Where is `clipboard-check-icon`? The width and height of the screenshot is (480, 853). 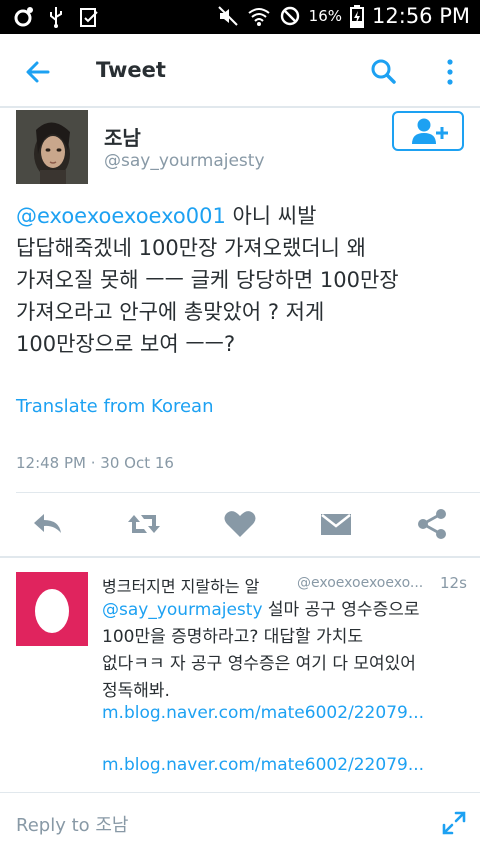
clipboard-check-icon is located at coordinates (89, 17).